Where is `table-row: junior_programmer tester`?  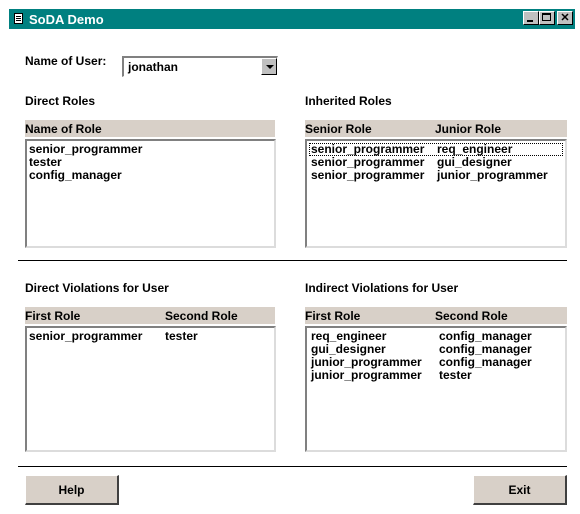
table-row: junior_programmer tester is located at coordinates (436, 375).